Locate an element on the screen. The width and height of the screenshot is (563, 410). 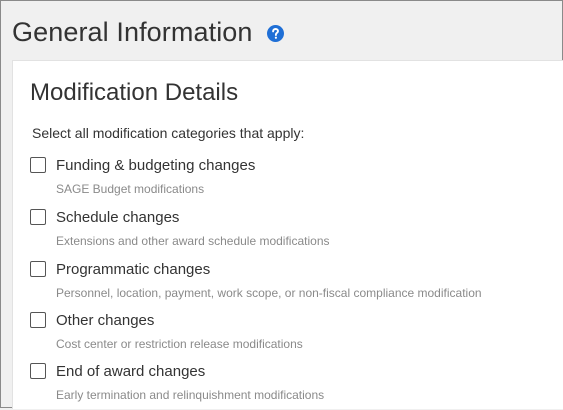
question-circle-icon is located at coordinates (275, 33).